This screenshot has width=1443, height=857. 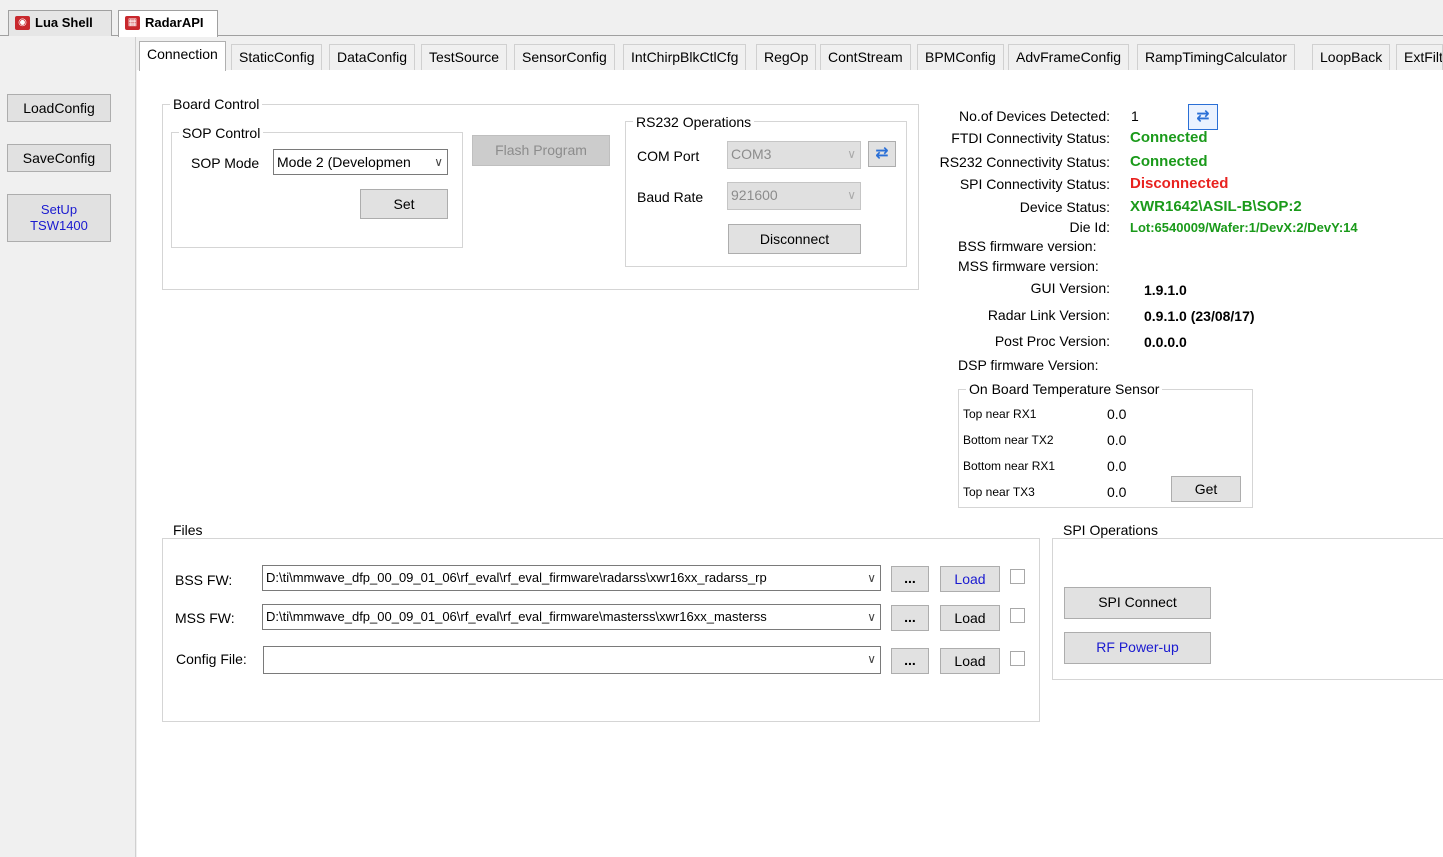 I want to click on lua-shell-icon: ◉, so click(x=22, y=23).